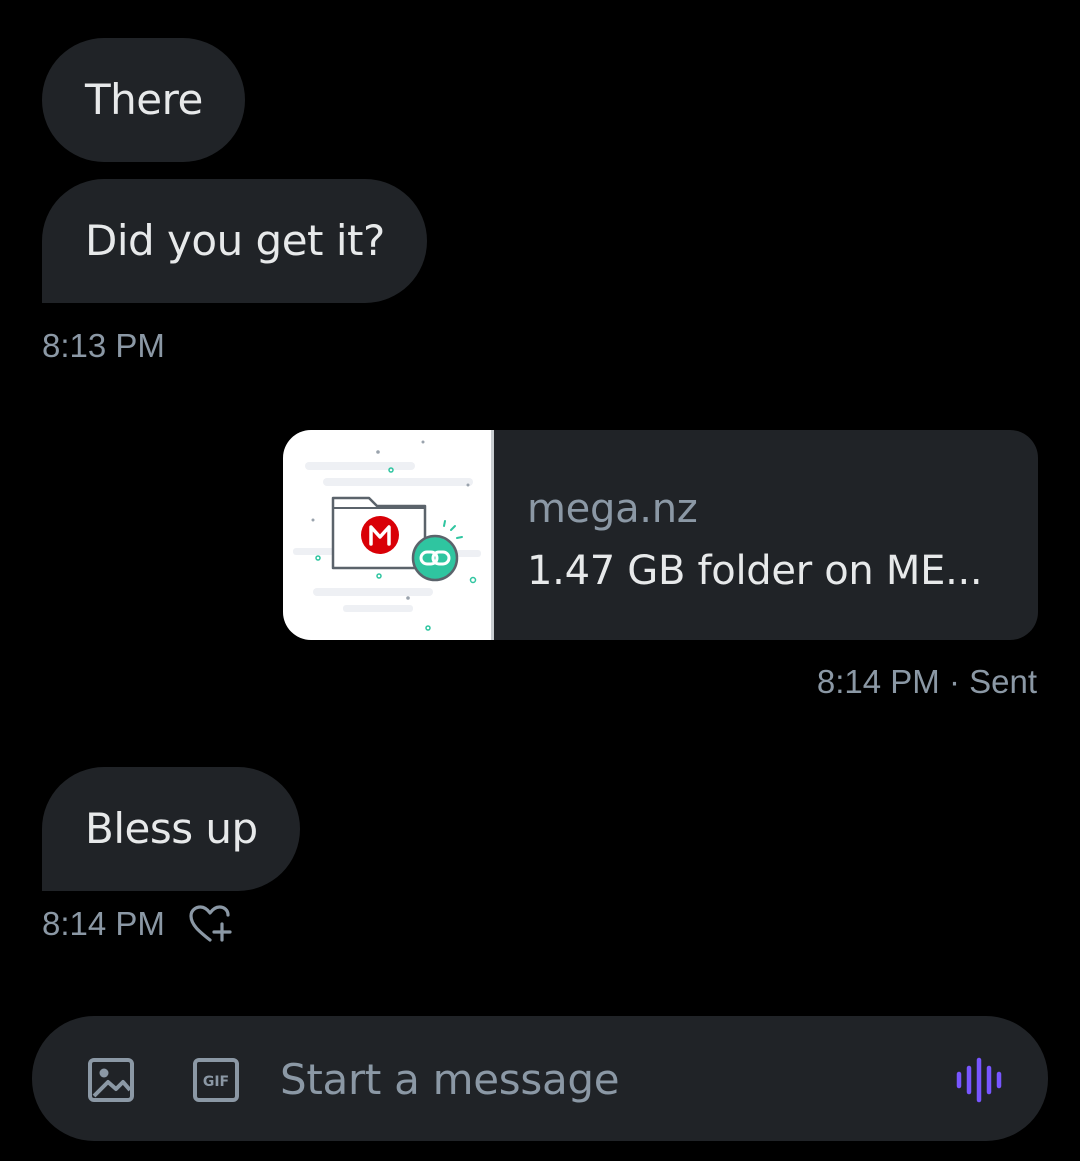  What do you see at coordinates (979, 1080) in the screenshot?
I see `voice-message-icon` at bounding box center [979, 1080].